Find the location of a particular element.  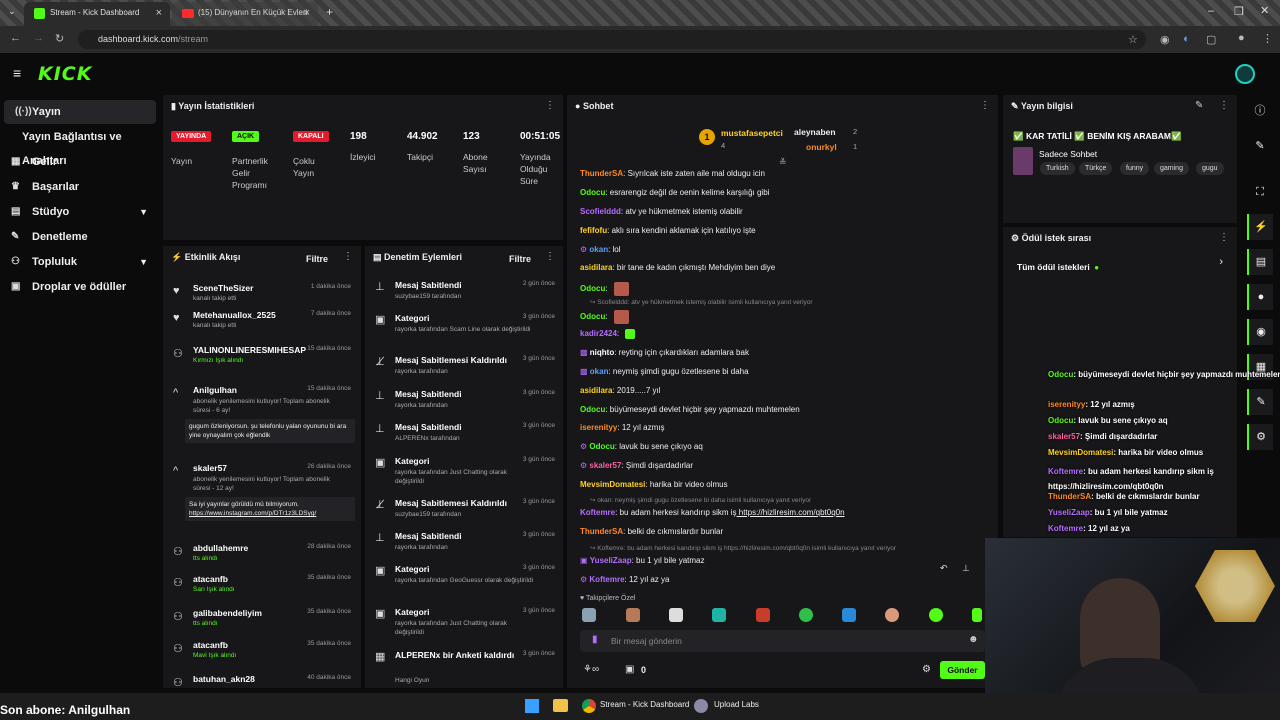

sidebar-item-basarilar: ♛ Başarılar is located at coordinates (80, 187).